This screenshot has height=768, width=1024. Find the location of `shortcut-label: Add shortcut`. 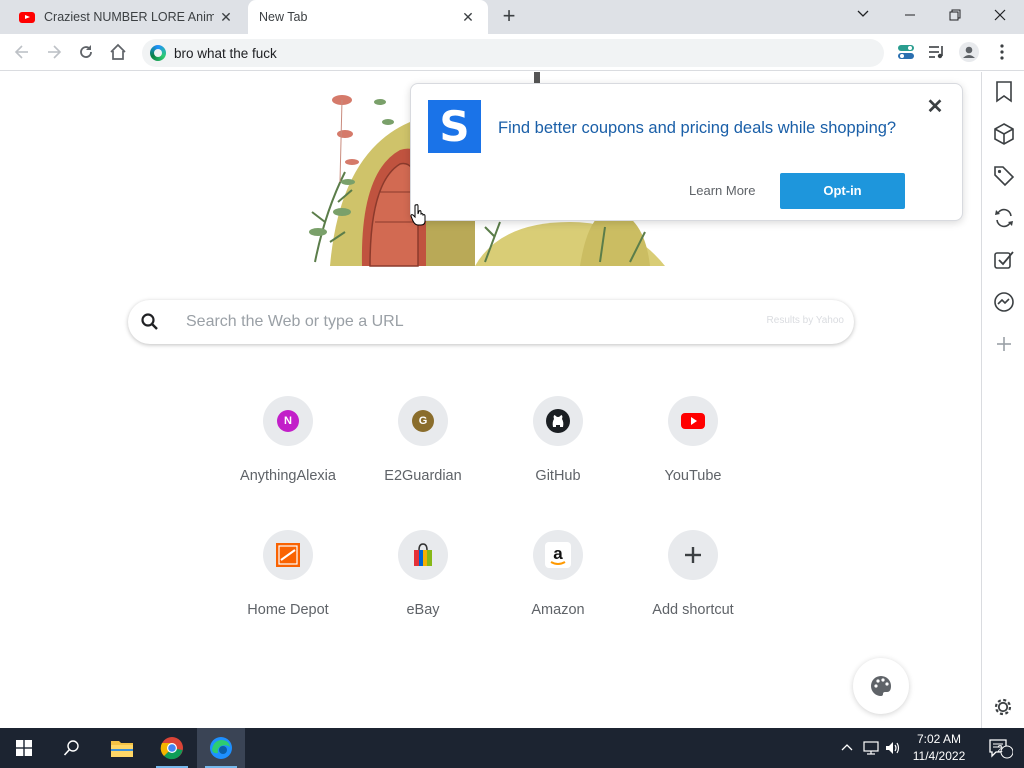

shortcut-label: Add shortcut is located at coordinates (693, 610).